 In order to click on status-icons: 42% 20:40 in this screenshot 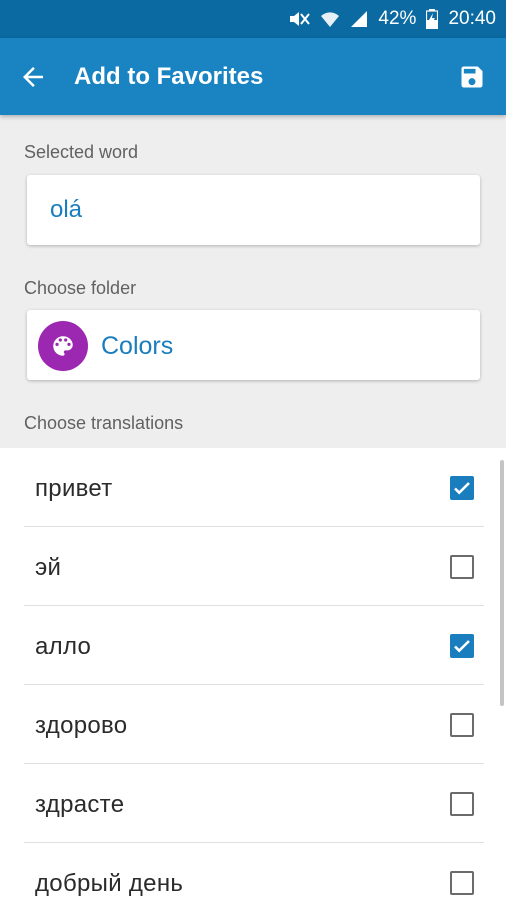, I will do `click(392, 19)`.